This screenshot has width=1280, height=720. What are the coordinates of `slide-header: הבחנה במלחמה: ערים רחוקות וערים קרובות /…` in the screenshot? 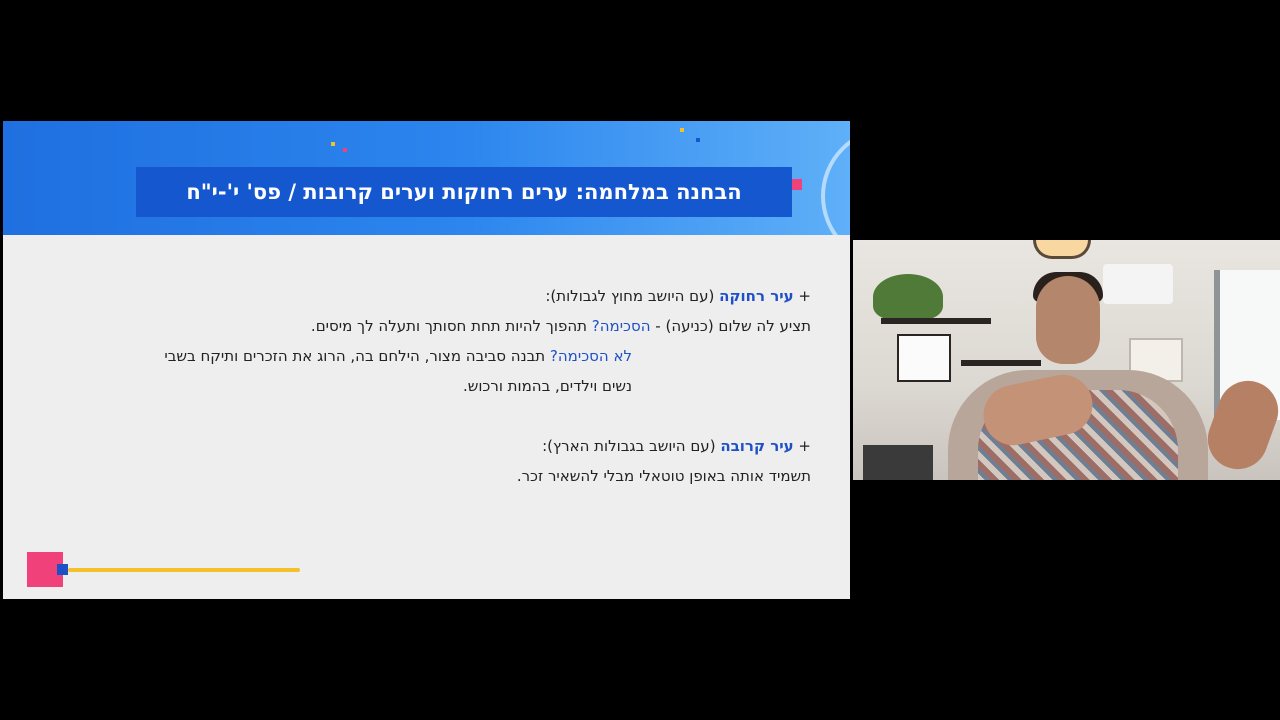 It's located at (426, 178).